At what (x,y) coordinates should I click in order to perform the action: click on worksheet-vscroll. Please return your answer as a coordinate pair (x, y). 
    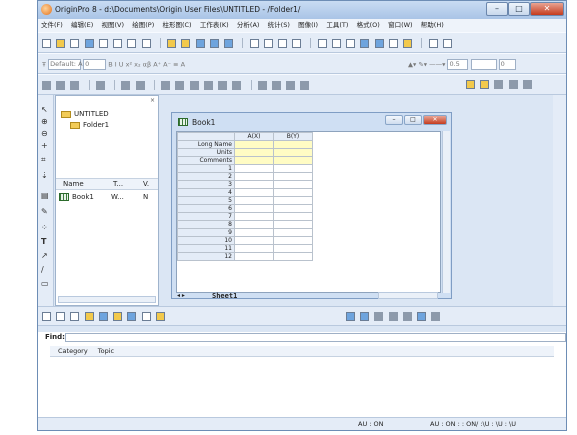
    Looking at the image, I should click on (446, 212).